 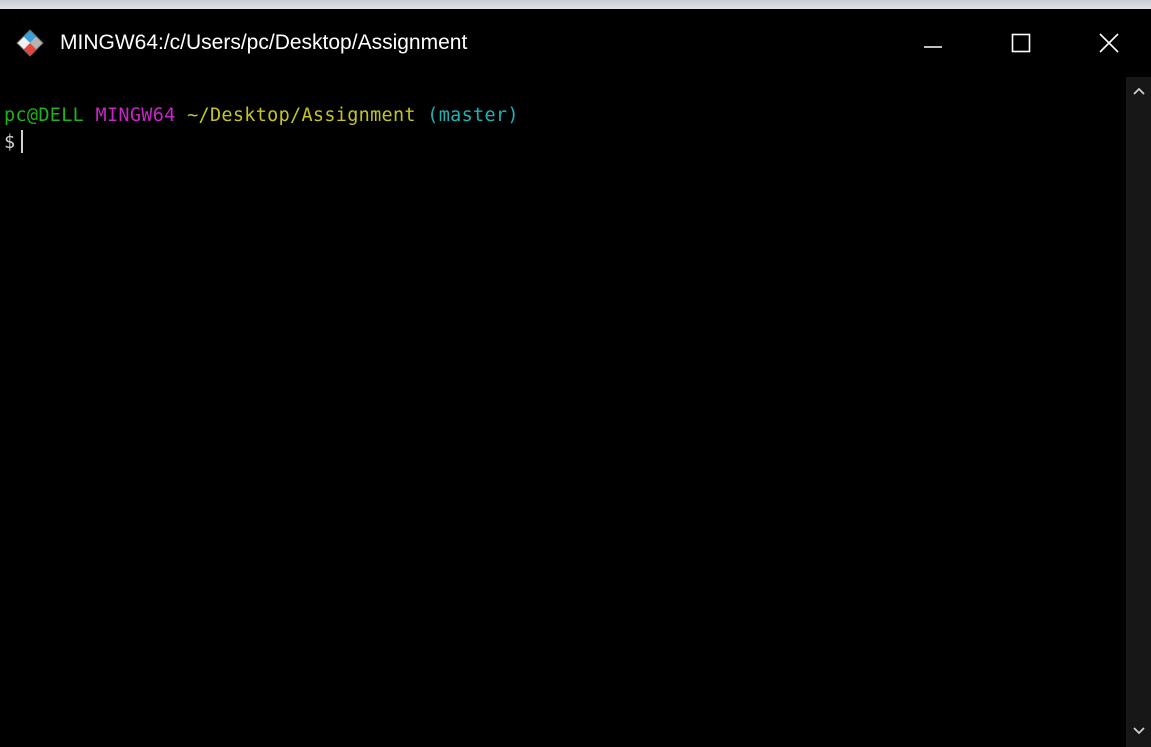 What do you see at coordinates (135, 115) in the screenshot?
I see `prompt-system: MINGW64` at bounding box center [135, 115].